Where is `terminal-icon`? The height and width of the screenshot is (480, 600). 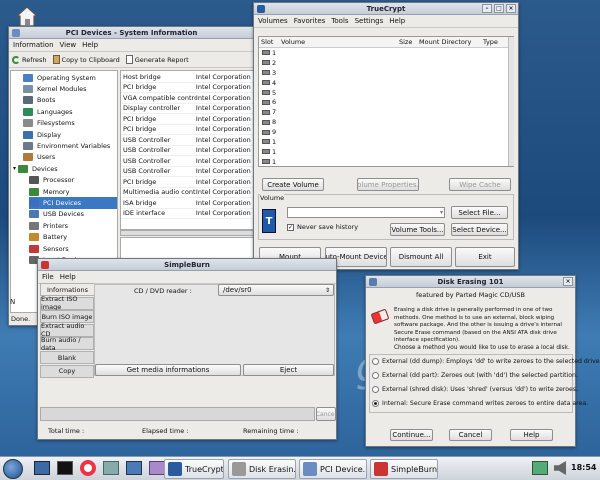
terminal-icon is located at coordinates (65, 468).